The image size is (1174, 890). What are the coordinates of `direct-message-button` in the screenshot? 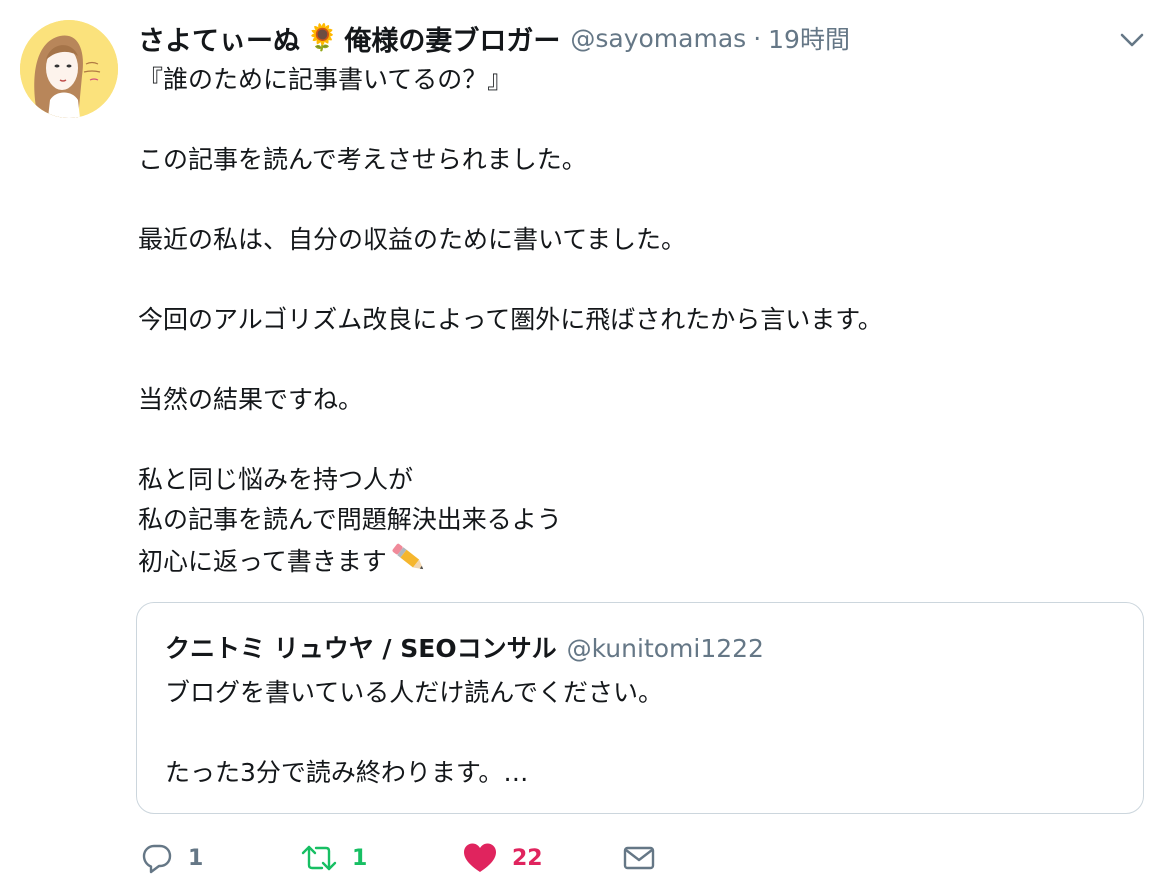 It's located at (639, 858).